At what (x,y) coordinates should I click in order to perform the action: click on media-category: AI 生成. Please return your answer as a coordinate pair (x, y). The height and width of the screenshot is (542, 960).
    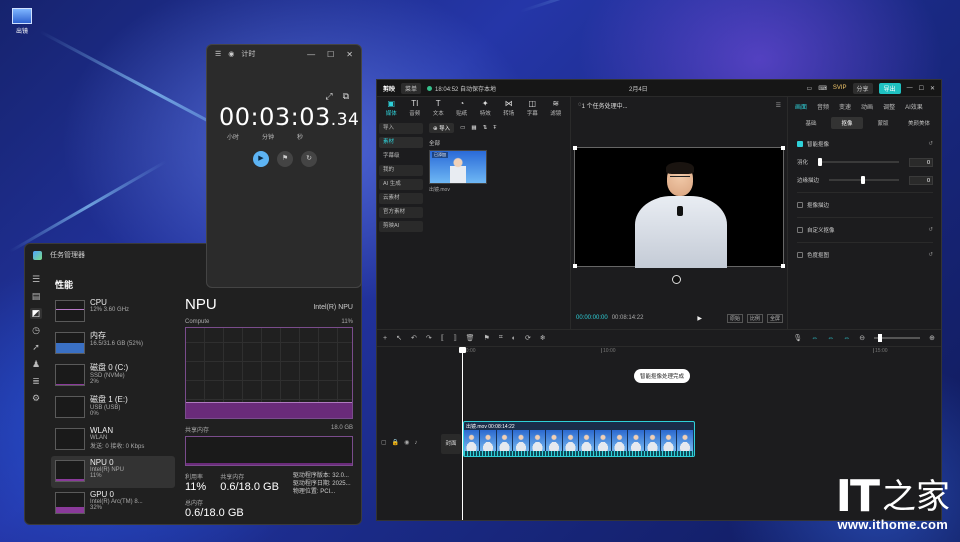
    Looking at the image, I should click on (401, 184).